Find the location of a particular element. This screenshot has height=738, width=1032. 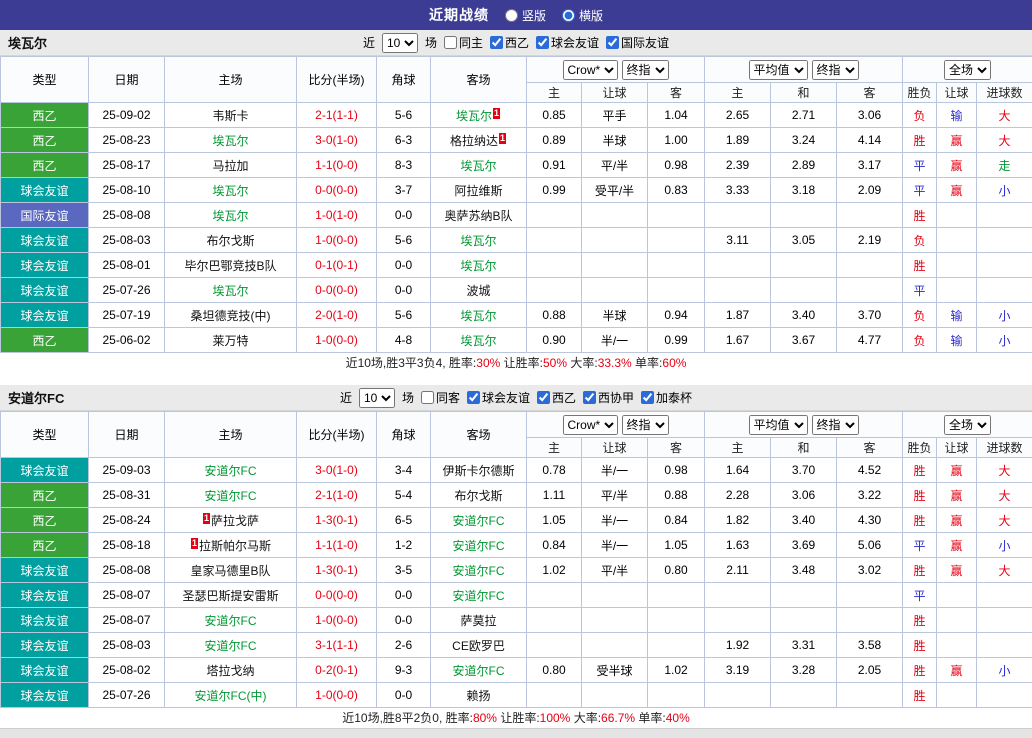

filter-option: 同主 is located at coordinates (463, 42).